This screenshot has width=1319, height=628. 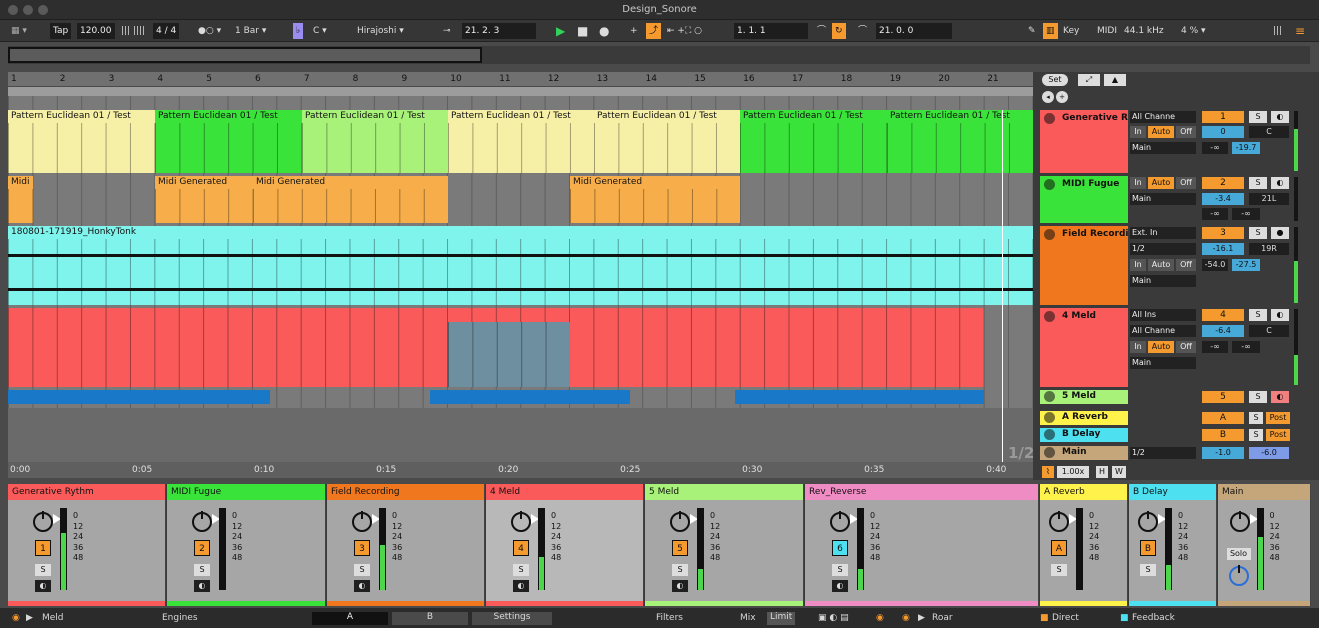 I want to click on audio-clip: 180801-171919_HonkyTonk, so click(x=520, y=265).